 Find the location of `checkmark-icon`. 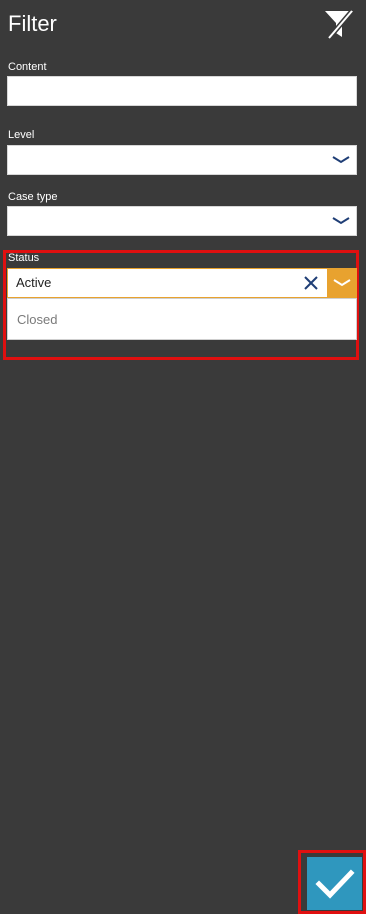

checkmark-icon is located at coordinates (334, 883).